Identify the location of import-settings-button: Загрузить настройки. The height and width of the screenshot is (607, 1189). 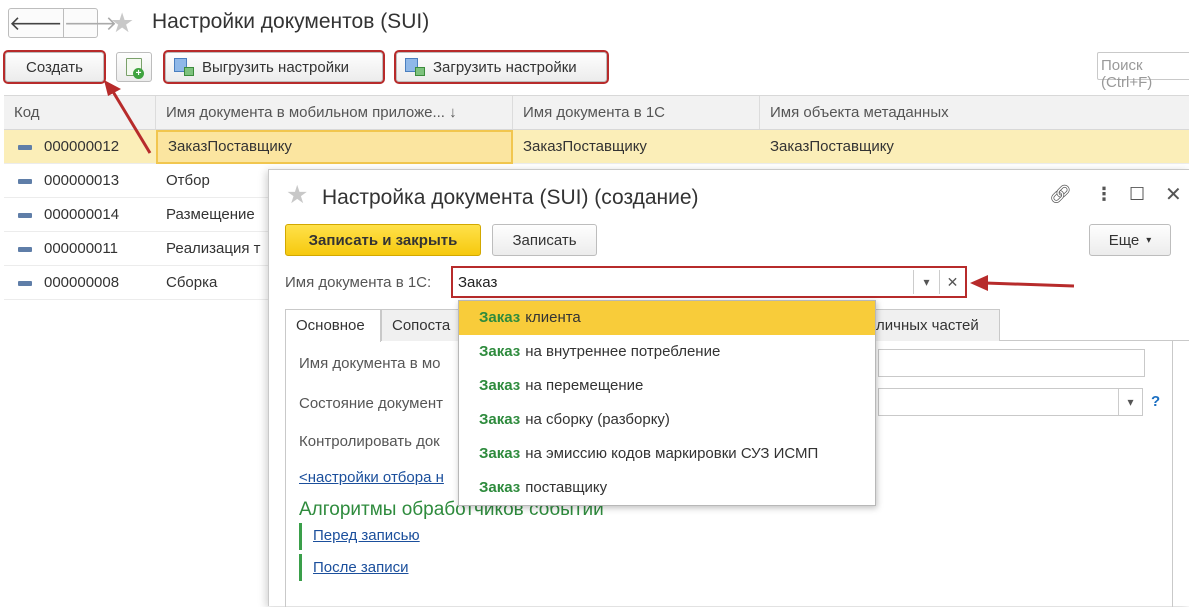
(501, 67).